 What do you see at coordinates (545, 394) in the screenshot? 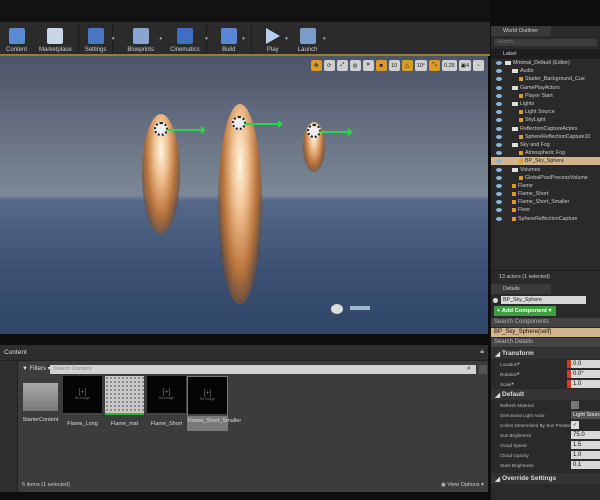
I see `section-default: ◢ Default` at bounding box center [545, 394].